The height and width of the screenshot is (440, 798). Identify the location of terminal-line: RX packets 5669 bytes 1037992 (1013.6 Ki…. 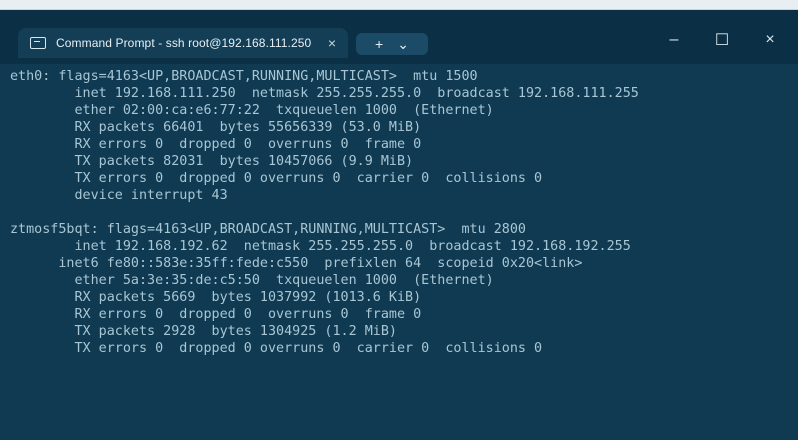
(216, 297).